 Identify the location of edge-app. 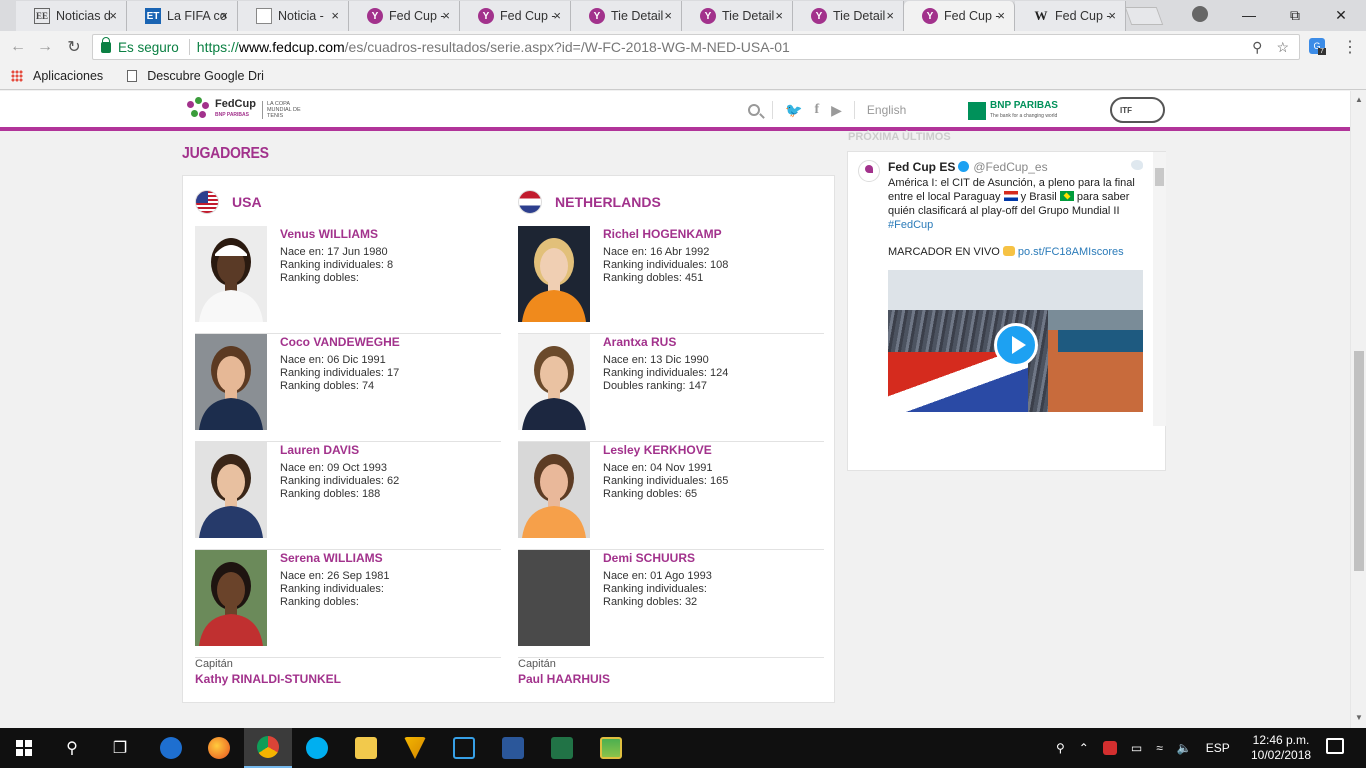
(171, 748).